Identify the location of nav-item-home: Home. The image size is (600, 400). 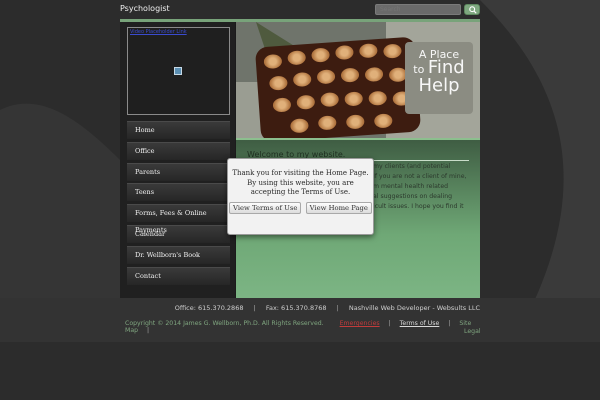
(178, 130).